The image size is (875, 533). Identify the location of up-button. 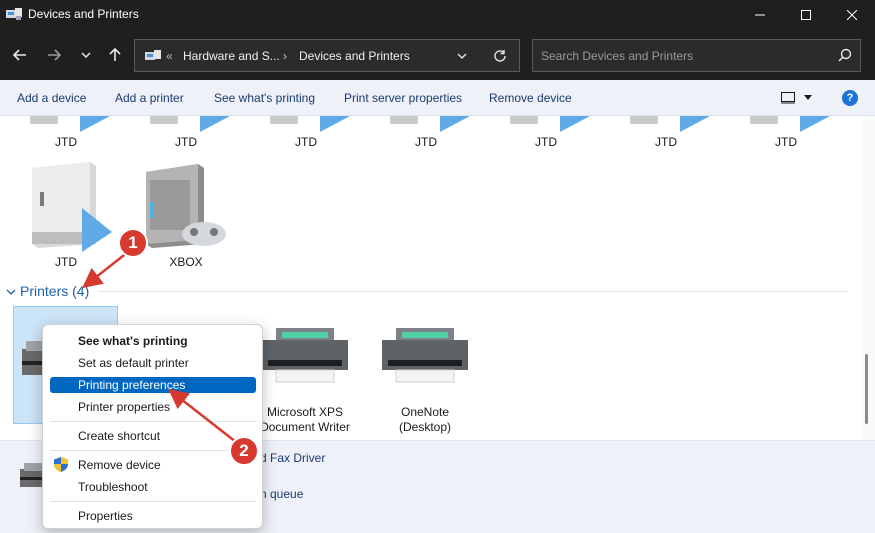
(115, 55).